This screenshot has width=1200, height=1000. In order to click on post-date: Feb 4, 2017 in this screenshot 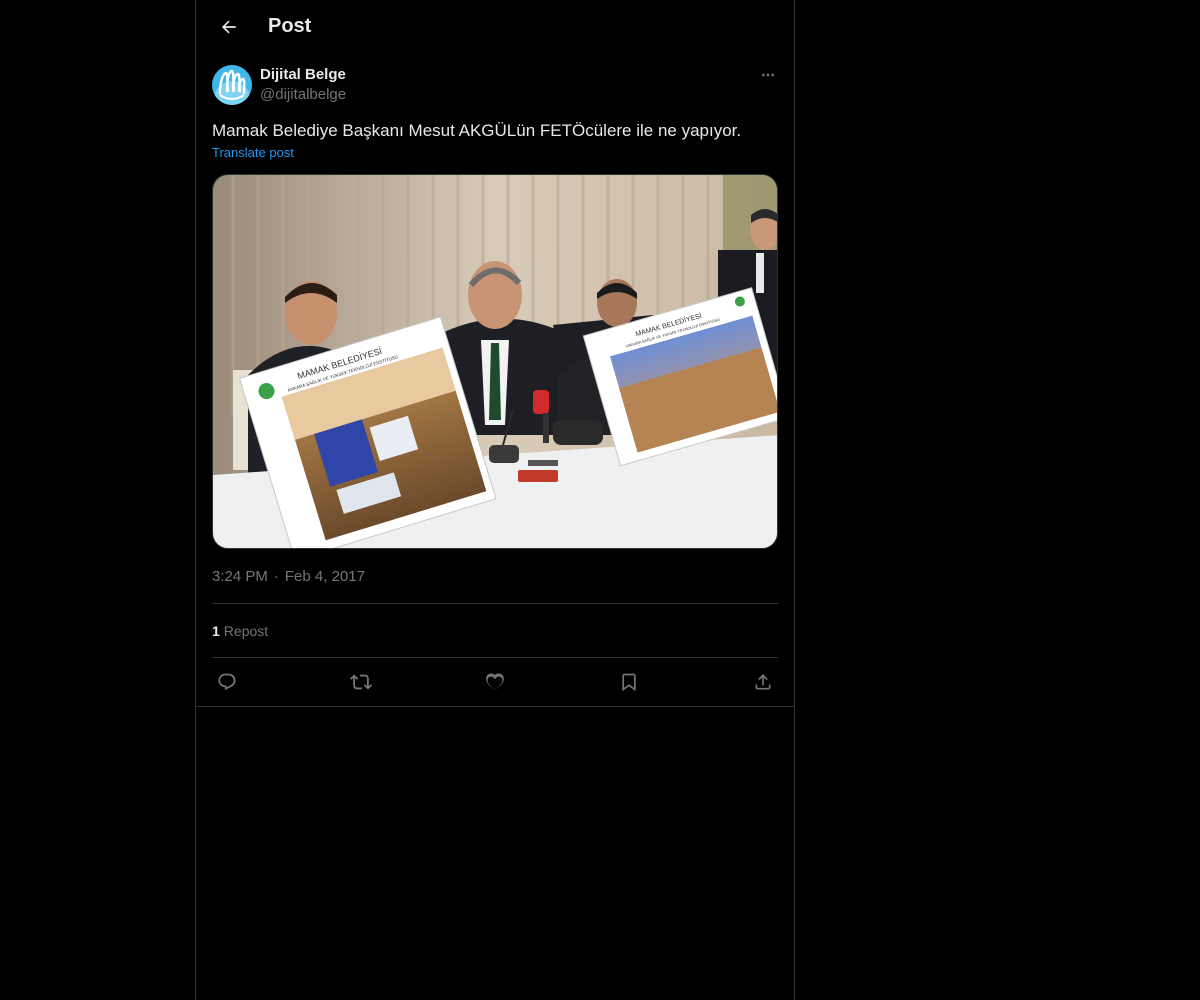, I will do `click(324, 576)`.